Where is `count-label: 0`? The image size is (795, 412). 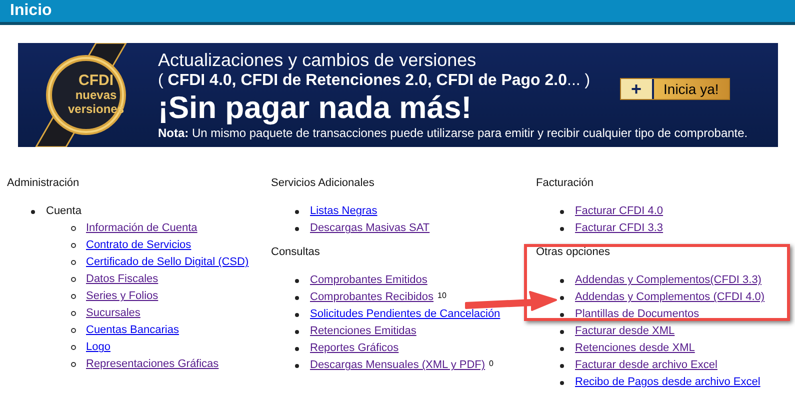 count-label: 0 is located at coordinates (491, 364).